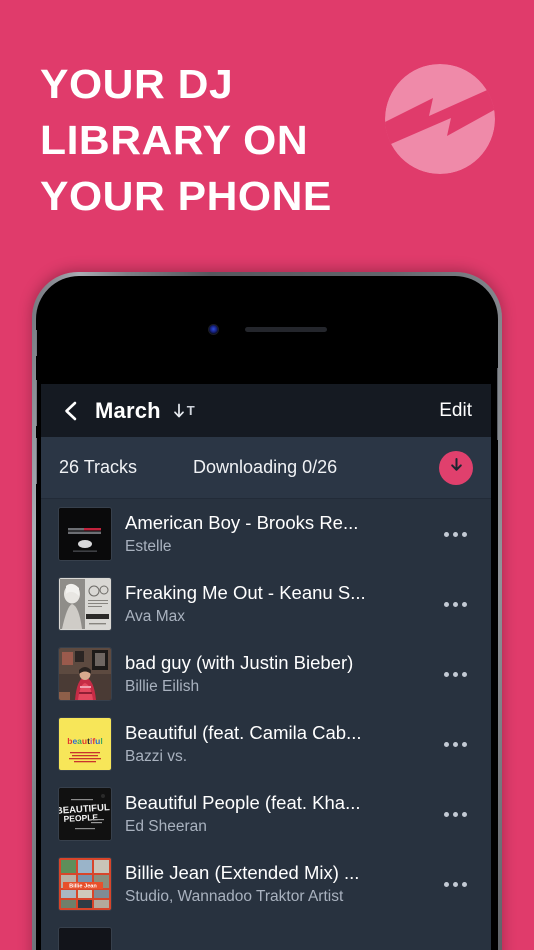  What do you see at coordinates (85, 604) in the screenshot?
I see `freaking-me-out-cover` at bounding box center [85, 604].